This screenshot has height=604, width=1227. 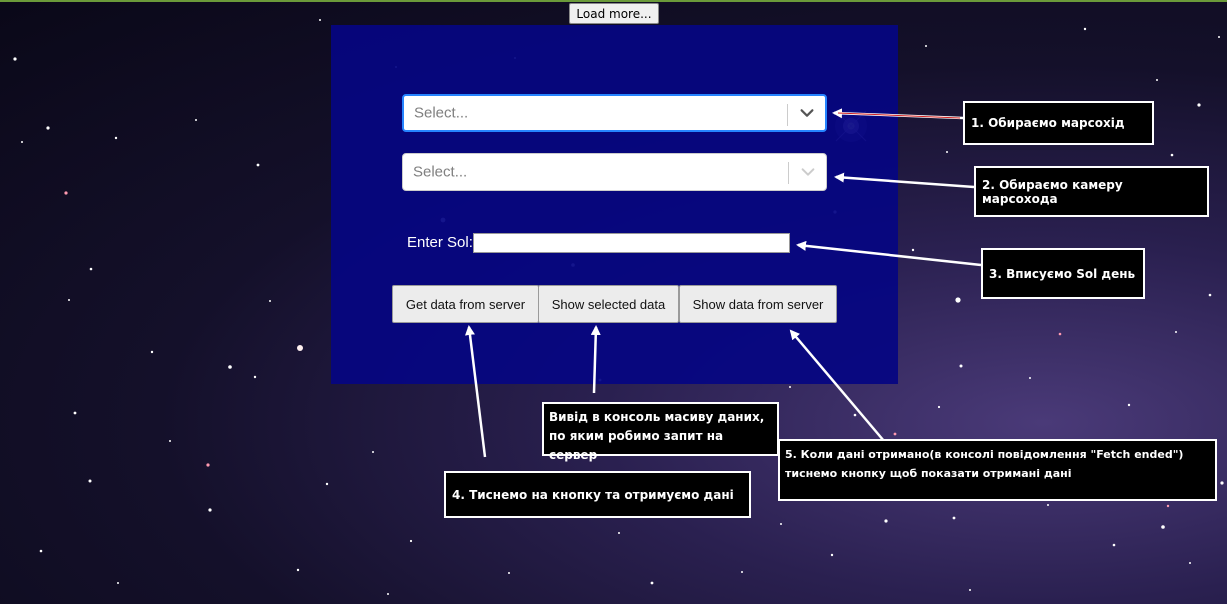 What do you see at coordinates (631, 243) in the screenshot?
I see `sol-input` at bounding box center [631, 243].